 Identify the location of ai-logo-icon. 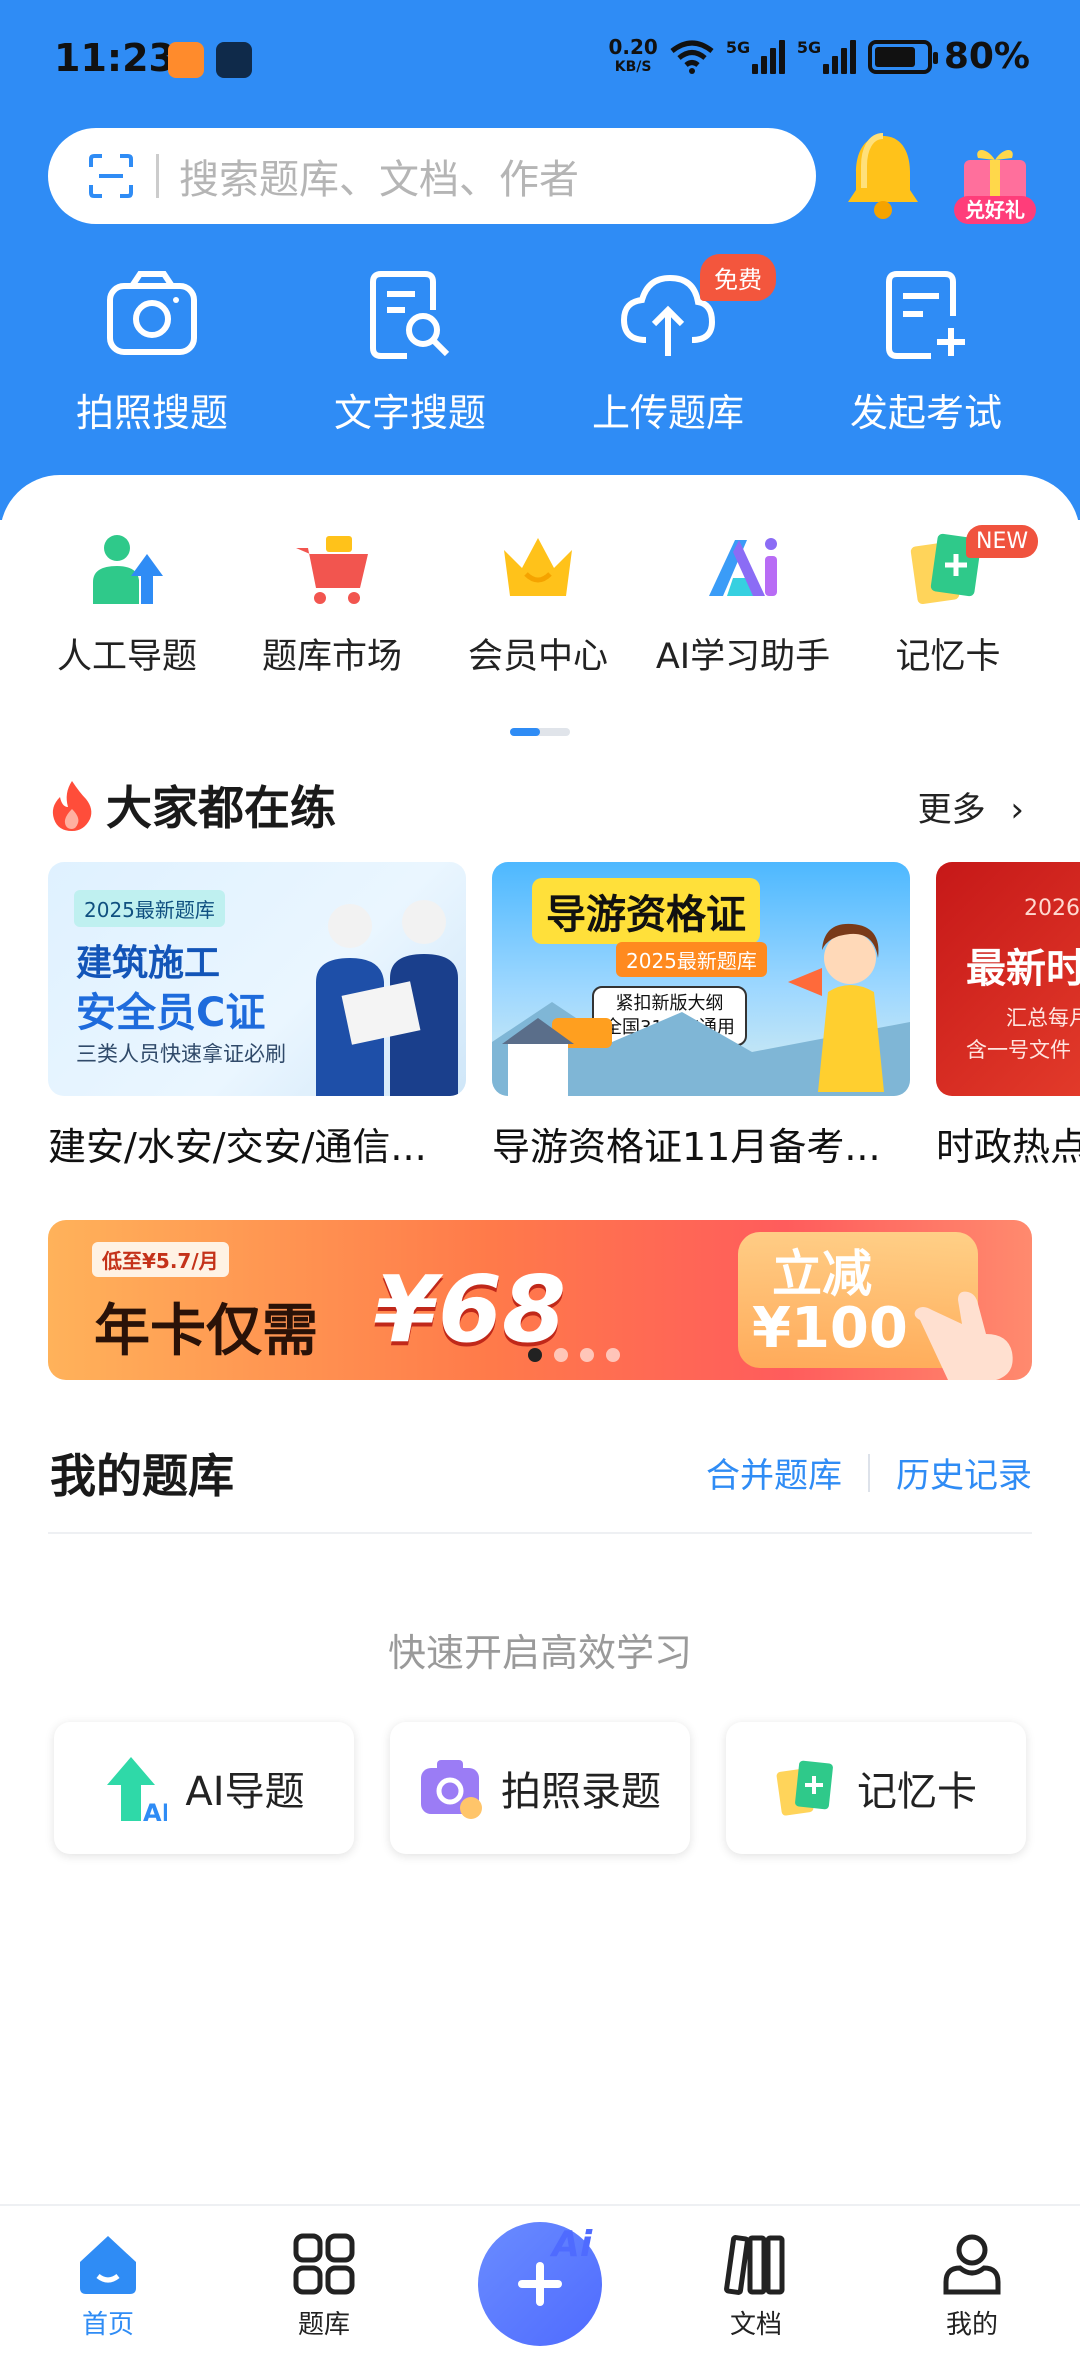
(743, 567).